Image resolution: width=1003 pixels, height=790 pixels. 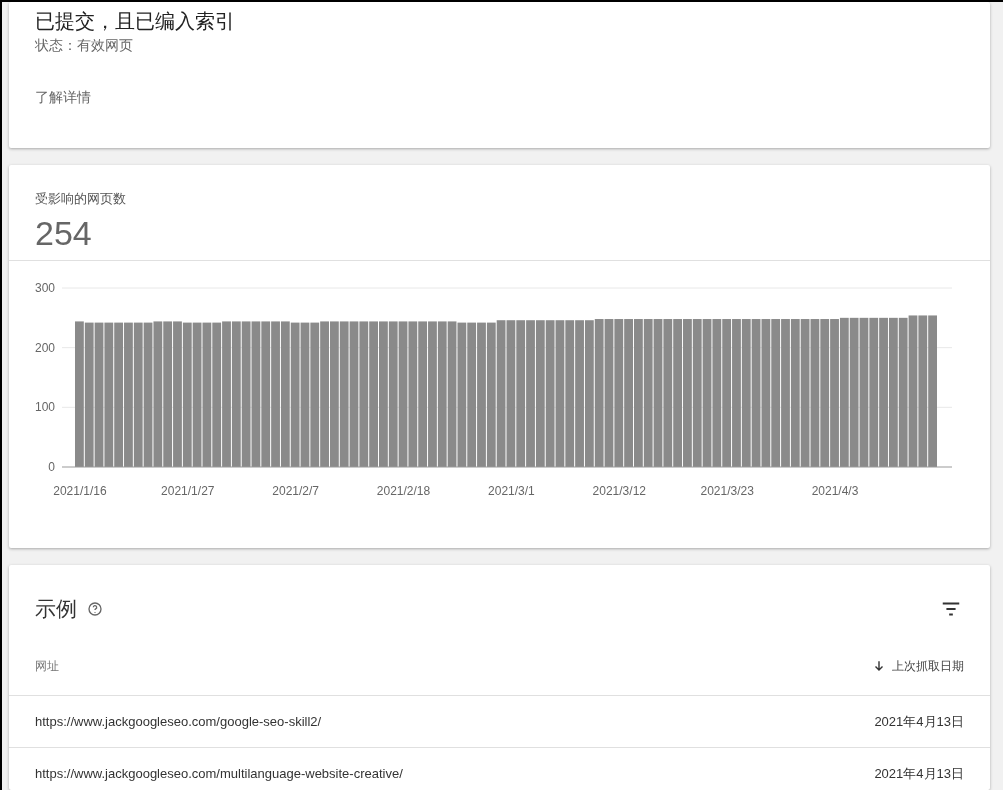 I want to click on axis-label: 300, so click(x=44, y=288).